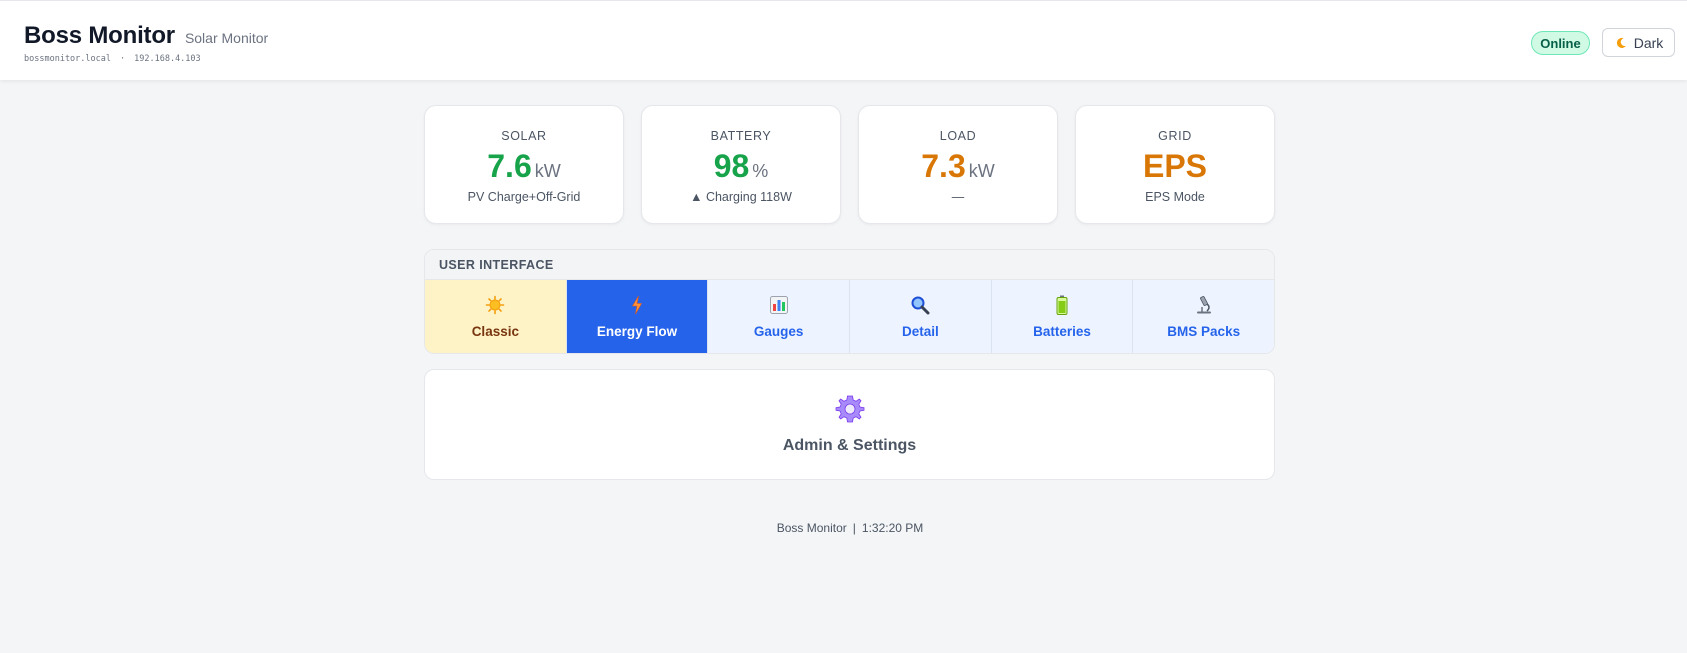 This screenshot has width=1687, height=653. What do you see at coordinates (1621, 43) in the screenshot?
I see `moon-icon` at bounding box center [1621, 43].